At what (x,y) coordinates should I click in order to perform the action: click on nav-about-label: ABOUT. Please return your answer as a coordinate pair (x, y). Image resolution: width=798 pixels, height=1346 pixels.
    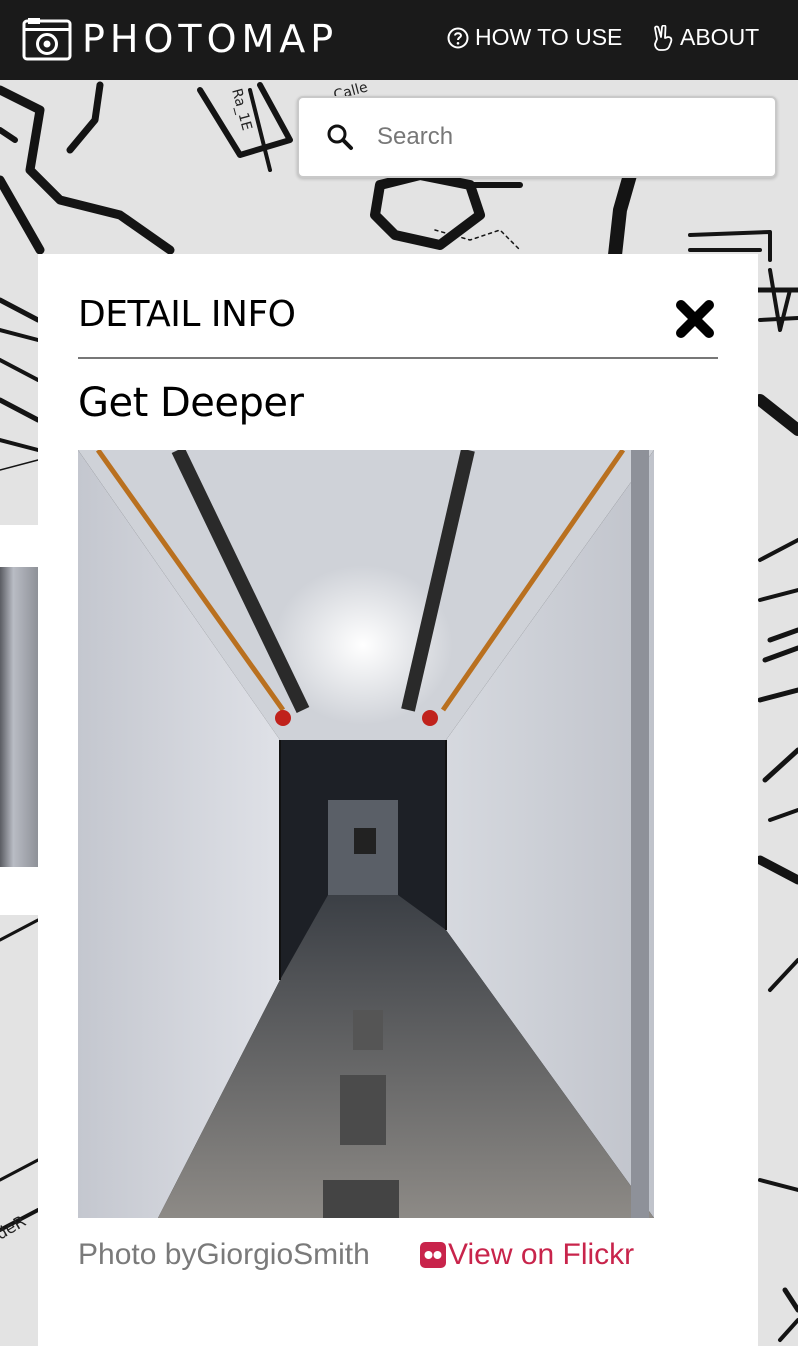
    Looking at the image, I should click on (720, 37).